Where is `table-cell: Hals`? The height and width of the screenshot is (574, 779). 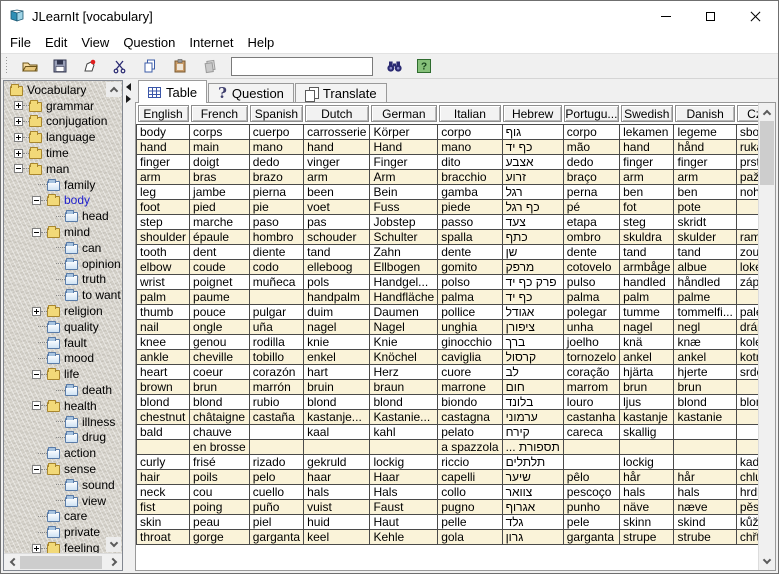
table-cell: Hals is located at coordinates (404, 492).